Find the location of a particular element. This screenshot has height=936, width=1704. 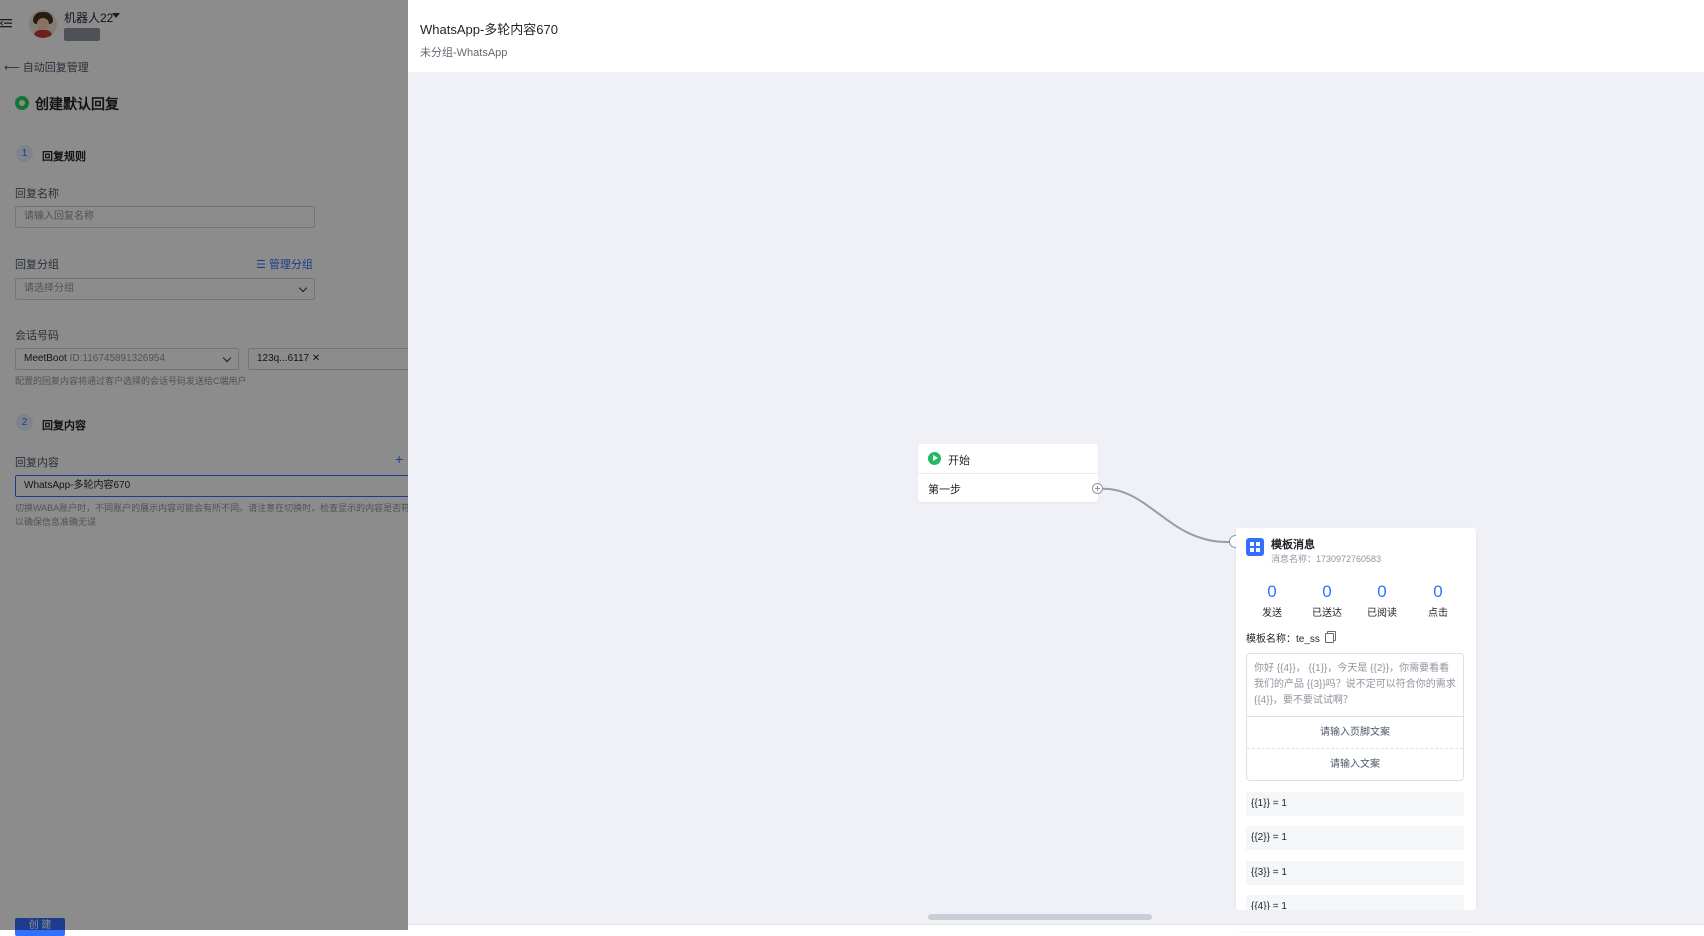

stat-clicked: 0 点击 is located at coordinates (1438, 600).